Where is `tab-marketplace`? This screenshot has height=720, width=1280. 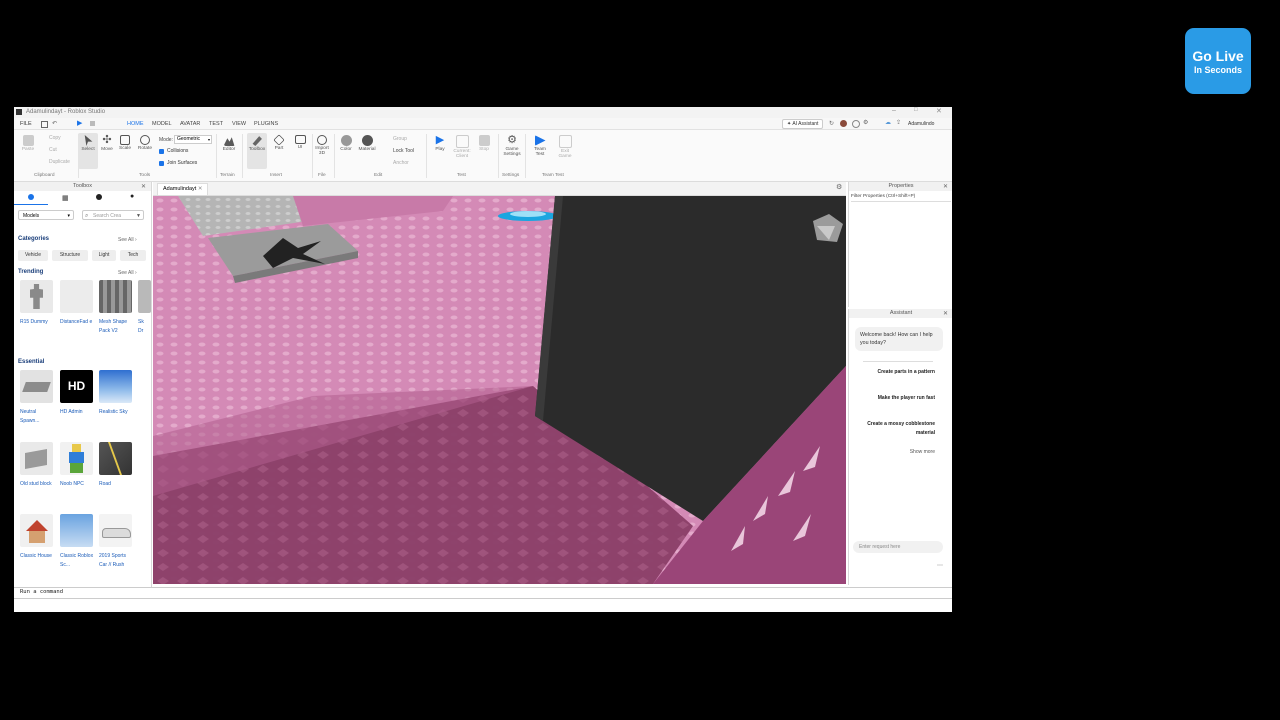 tab-marketplace is located at coordinates (31, 198).